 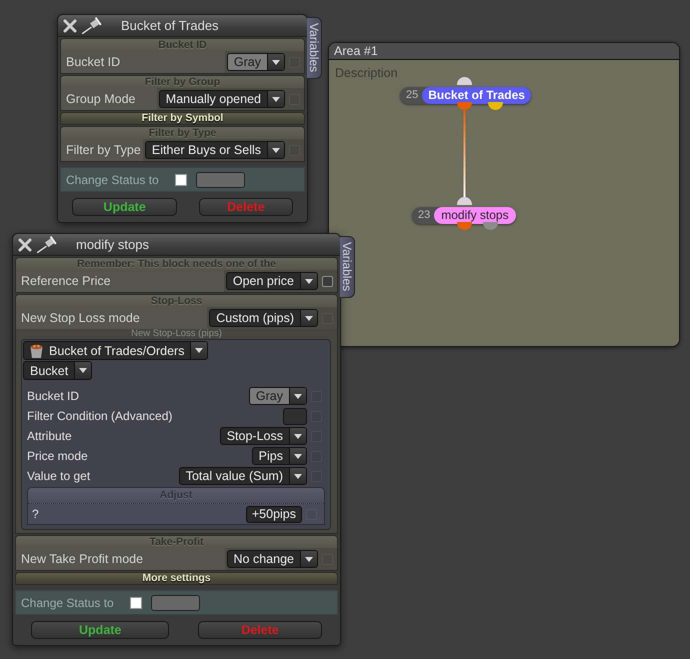 What do you see at coordinates (57, 456) in the screenshot?
I see `field-label: Price mode` at bounding box center [57, 456].